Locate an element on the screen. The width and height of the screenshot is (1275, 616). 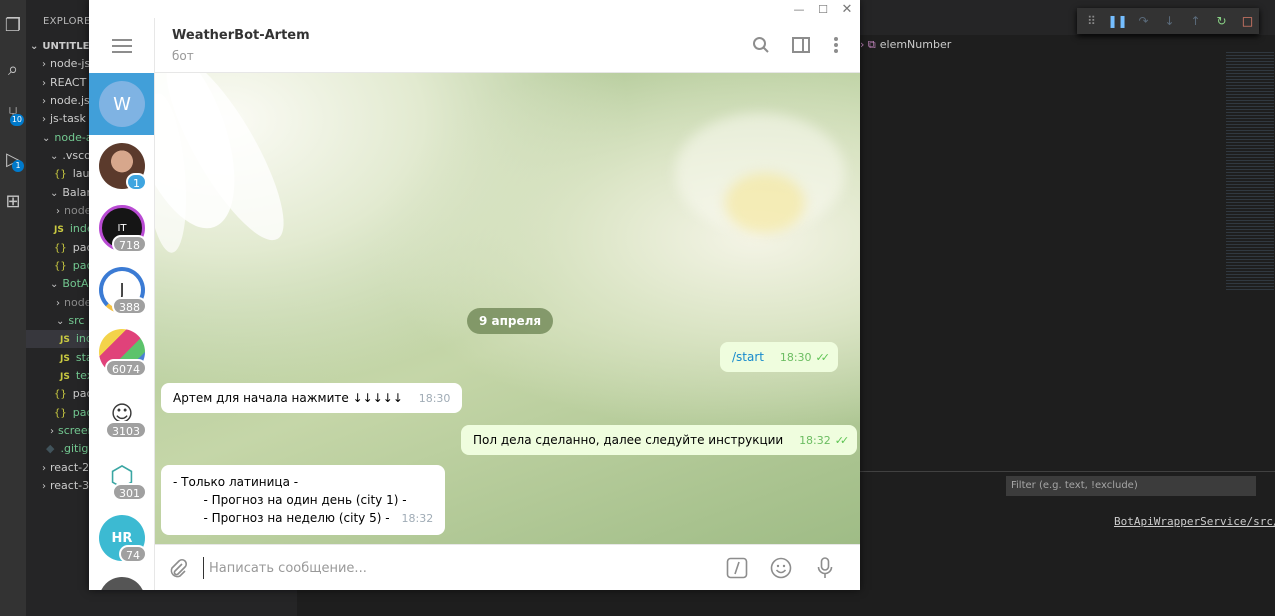
attach-icon is located at coordinates (178, 568).